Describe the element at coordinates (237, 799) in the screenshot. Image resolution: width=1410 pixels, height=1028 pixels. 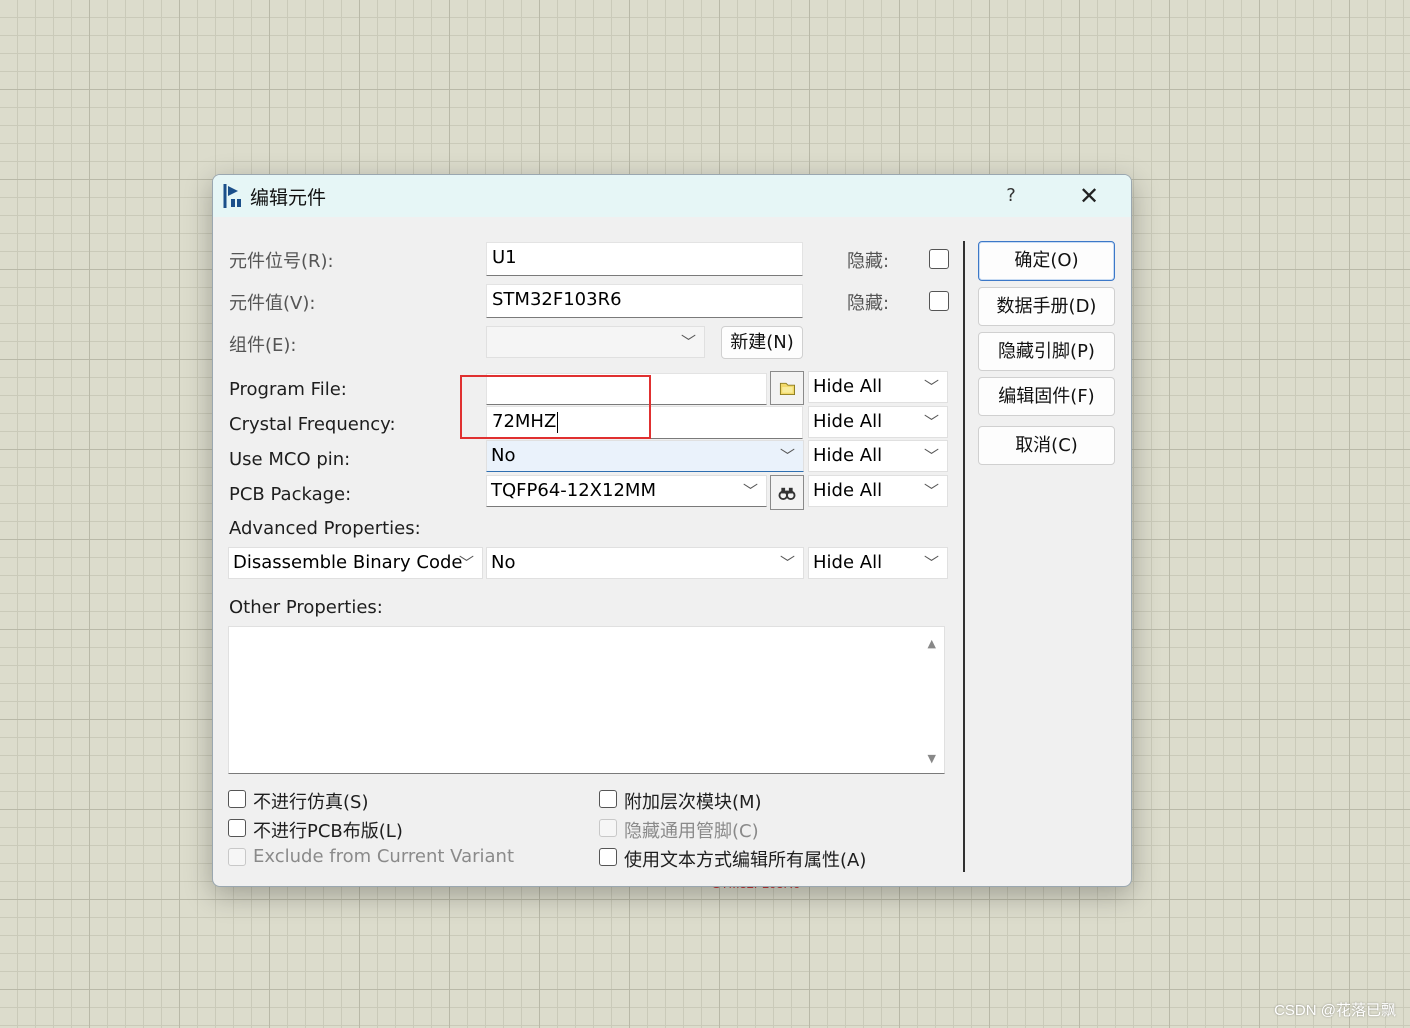
I see `option-checkbox-no-sim` at that location.